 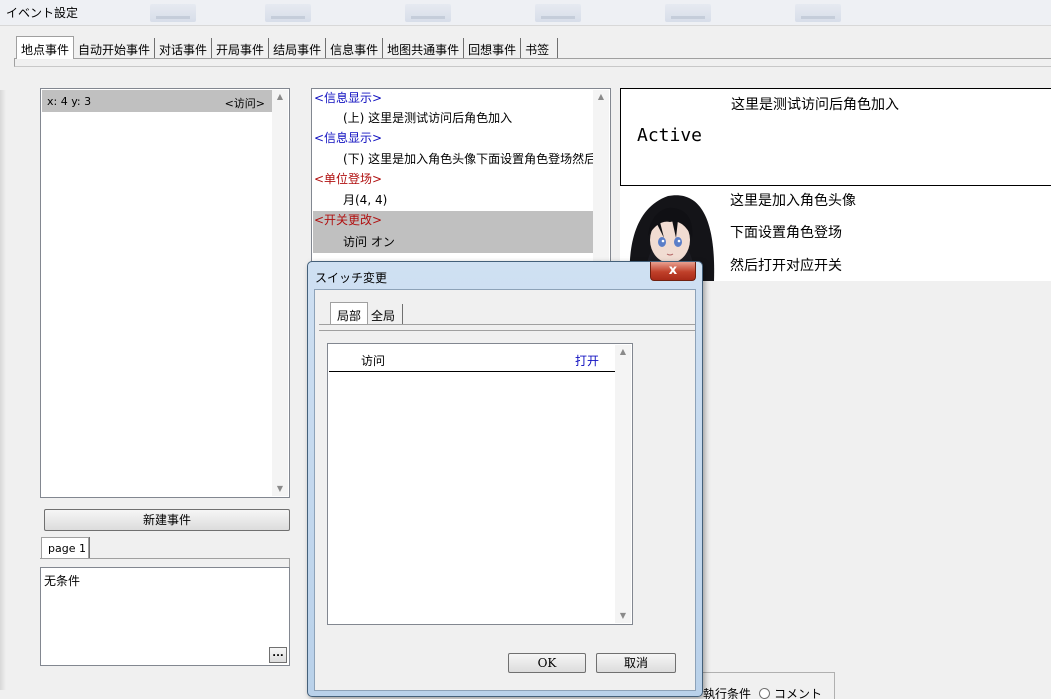 I want to click on tab-info-event: 信息事件, so click(x=355, y=48).